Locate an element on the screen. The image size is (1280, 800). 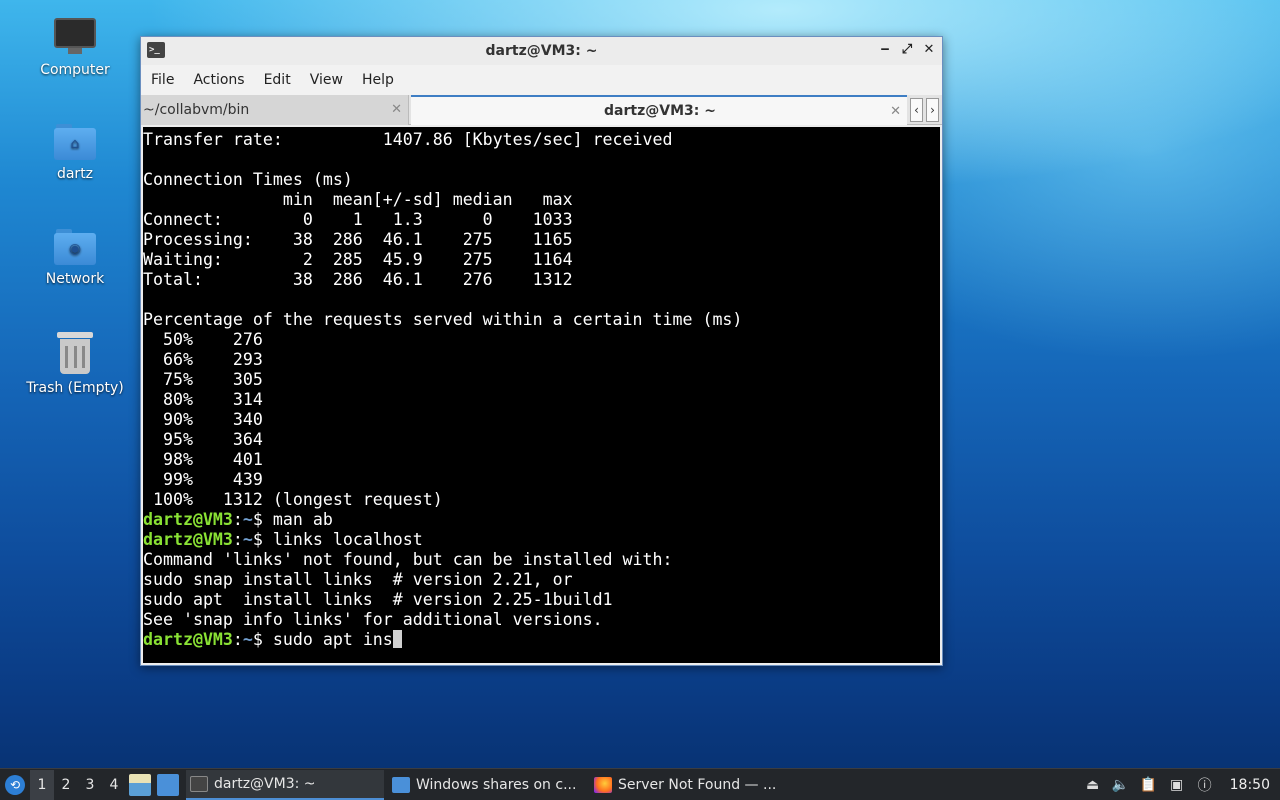
tab-scroll-left-button: ‹ is located at coordinates (916, 110).